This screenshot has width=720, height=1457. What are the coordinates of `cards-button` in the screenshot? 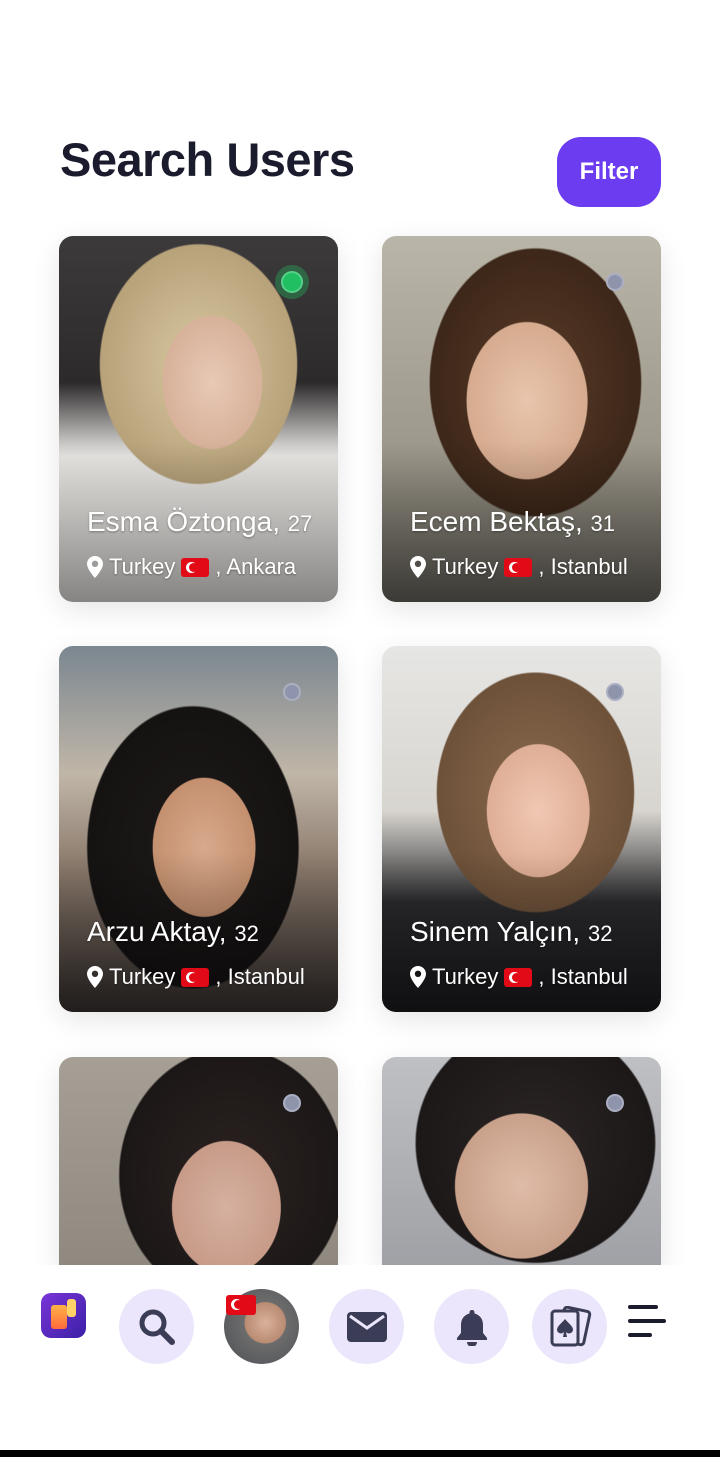 It's located at (569, 1326).